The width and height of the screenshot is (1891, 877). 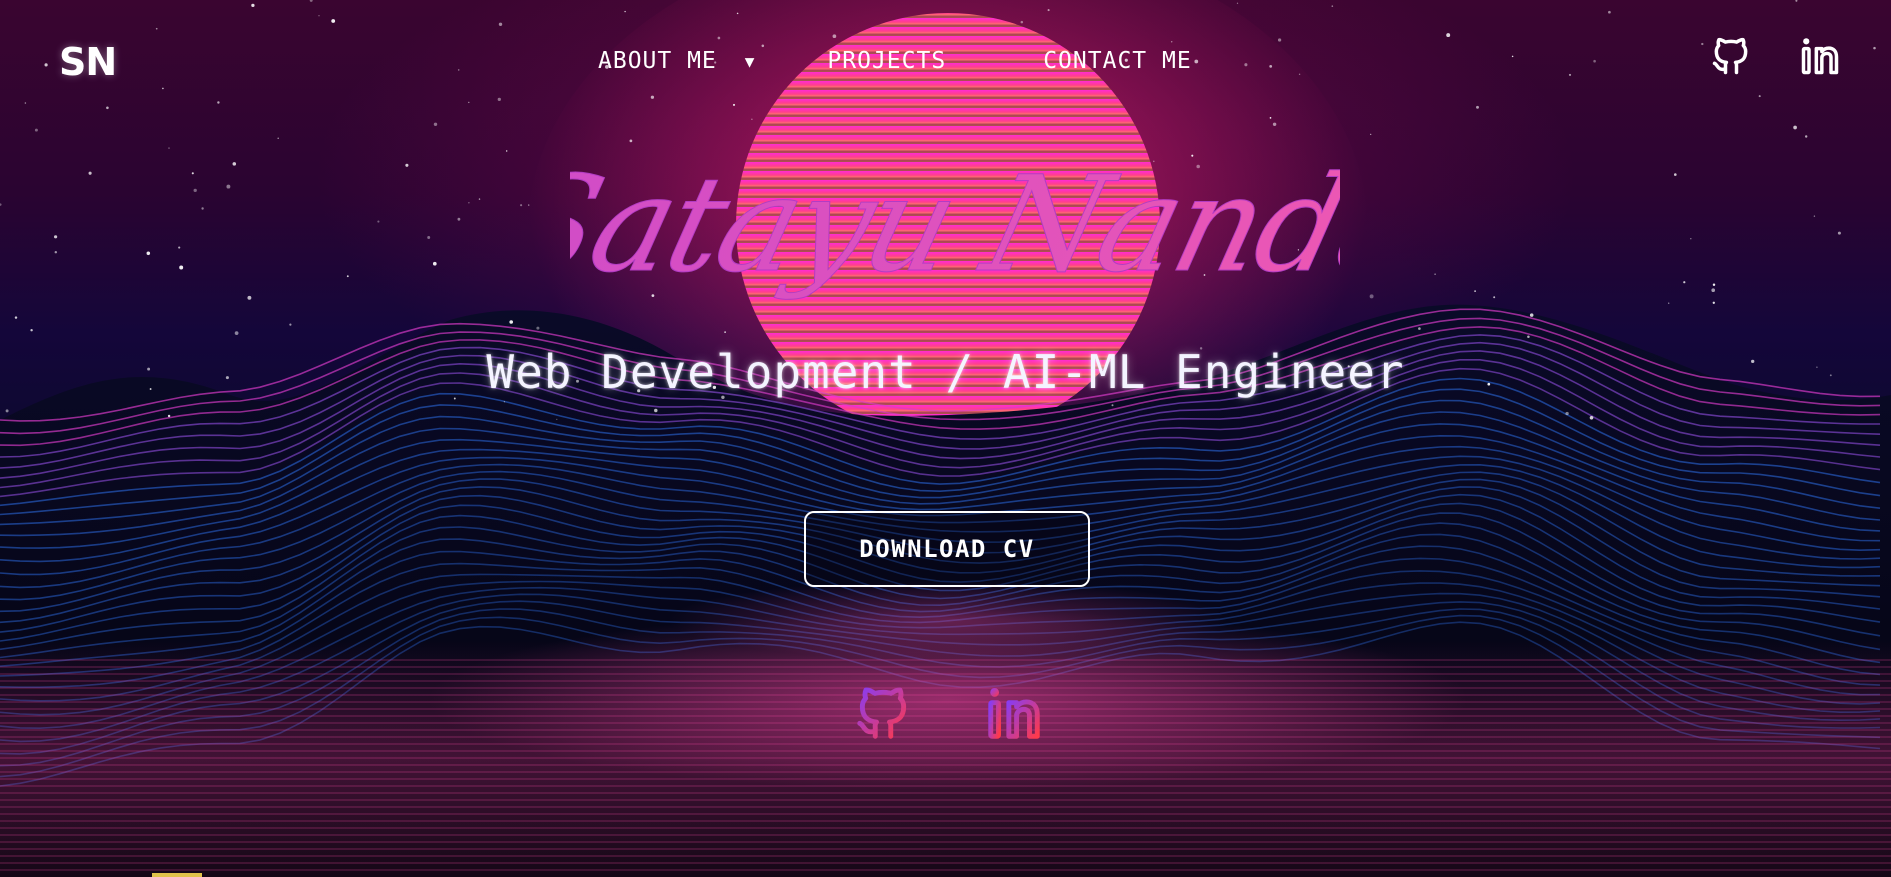 What do you see at coordinates (88, 62) in the screenshot?
I see `site-logo: SN` at bounding box center [88, 62].